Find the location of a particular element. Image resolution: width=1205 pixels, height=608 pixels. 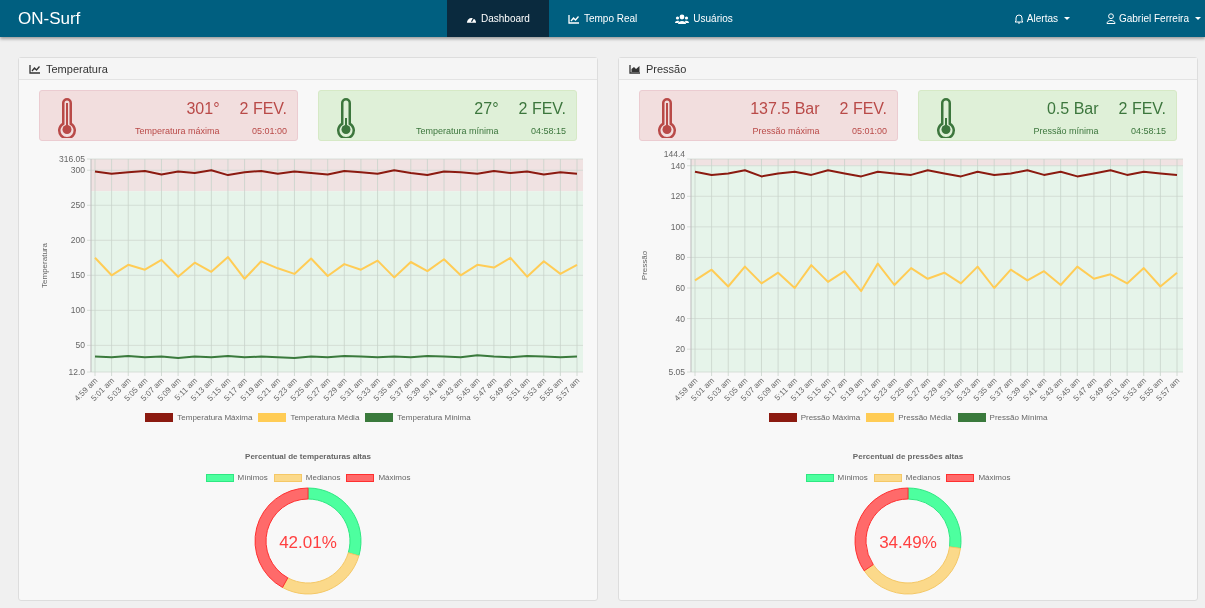

axis-title: Pressão is located at coordinates (644, 265).